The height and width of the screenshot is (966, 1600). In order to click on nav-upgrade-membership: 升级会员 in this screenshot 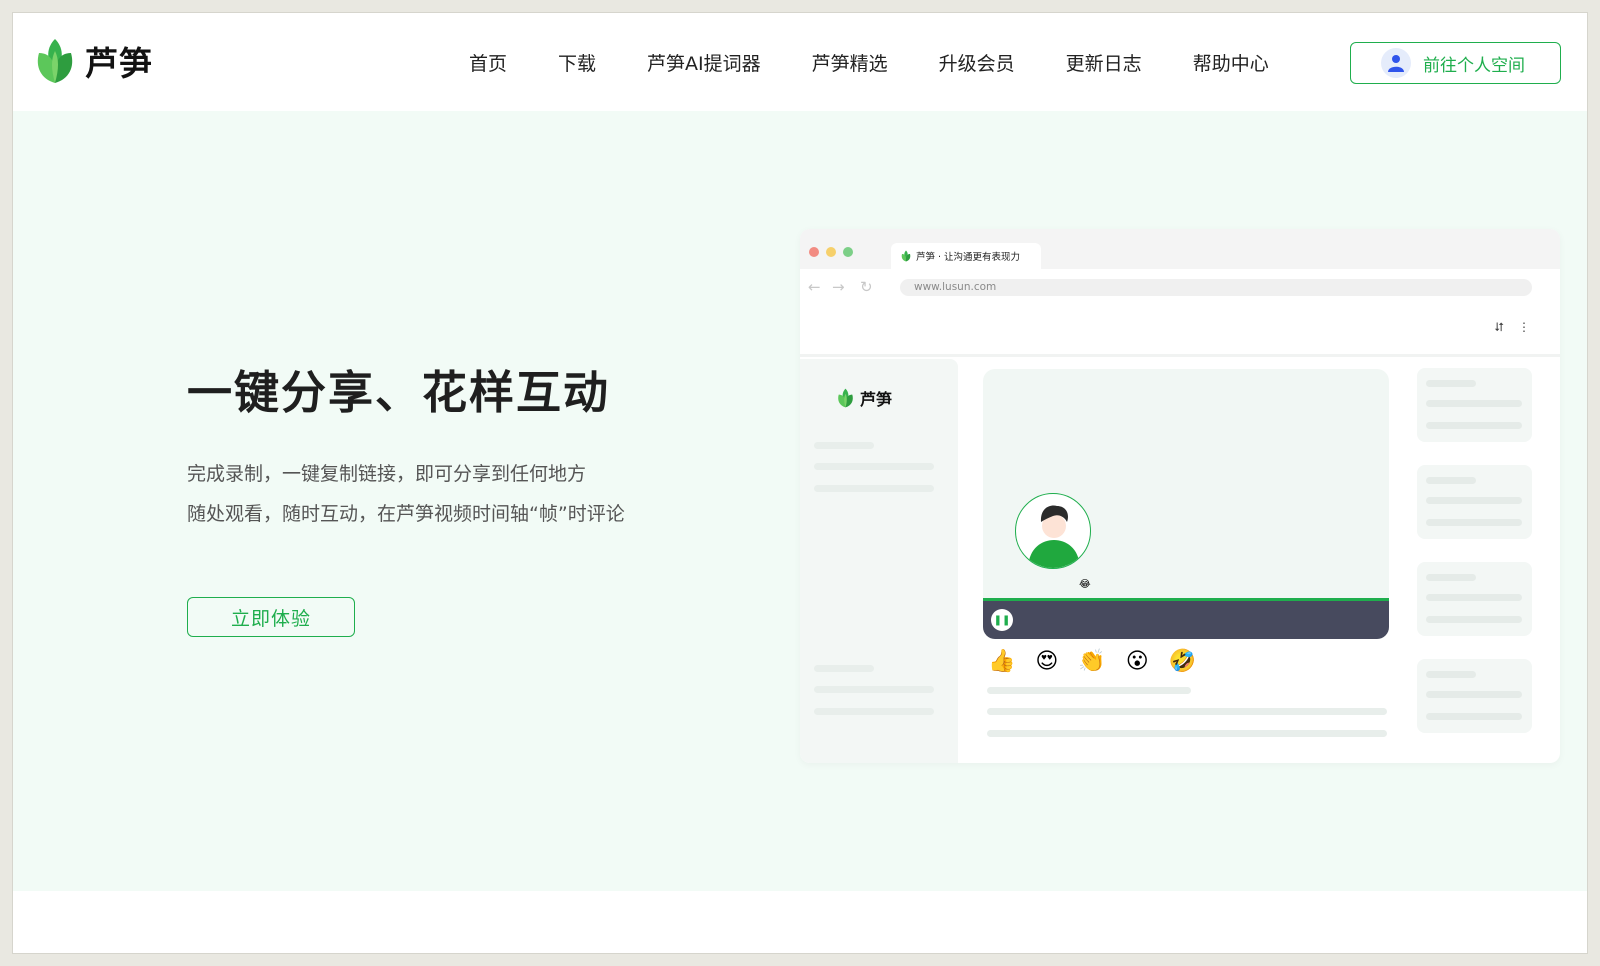, I will do `click(977, 62)`.